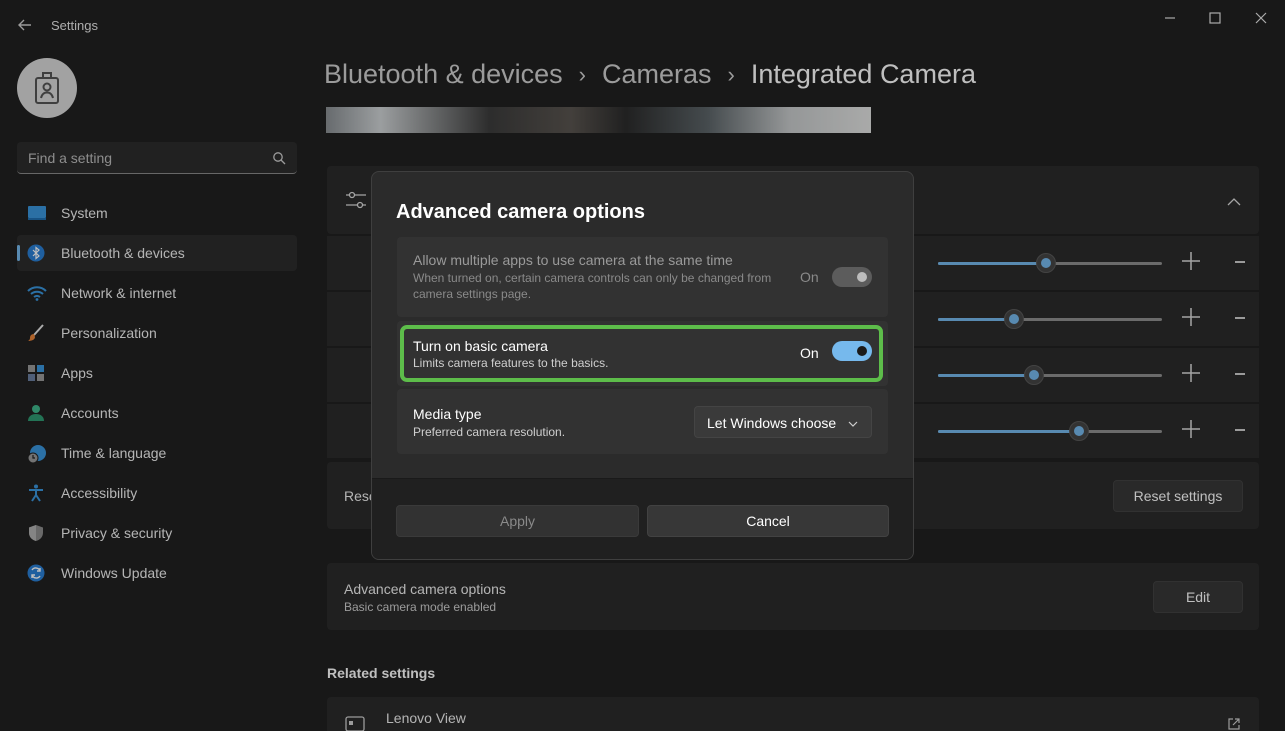 The height and width of the screenshot is (731, 1285). Describe the element at coordinates (517, 521) in the screenshot. I see `apply-button: Apply` at that location.